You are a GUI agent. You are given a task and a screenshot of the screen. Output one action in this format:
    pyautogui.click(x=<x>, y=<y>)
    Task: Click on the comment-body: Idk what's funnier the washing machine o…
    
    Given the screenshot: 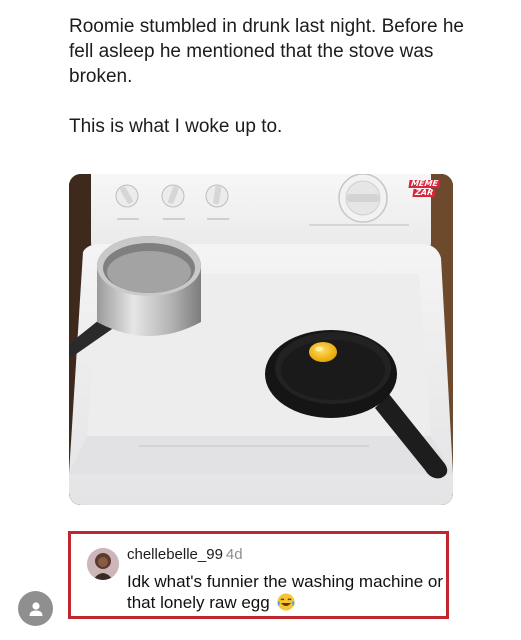 What is the action you would take?
    pyautogui.click(x=287, y=592)
    